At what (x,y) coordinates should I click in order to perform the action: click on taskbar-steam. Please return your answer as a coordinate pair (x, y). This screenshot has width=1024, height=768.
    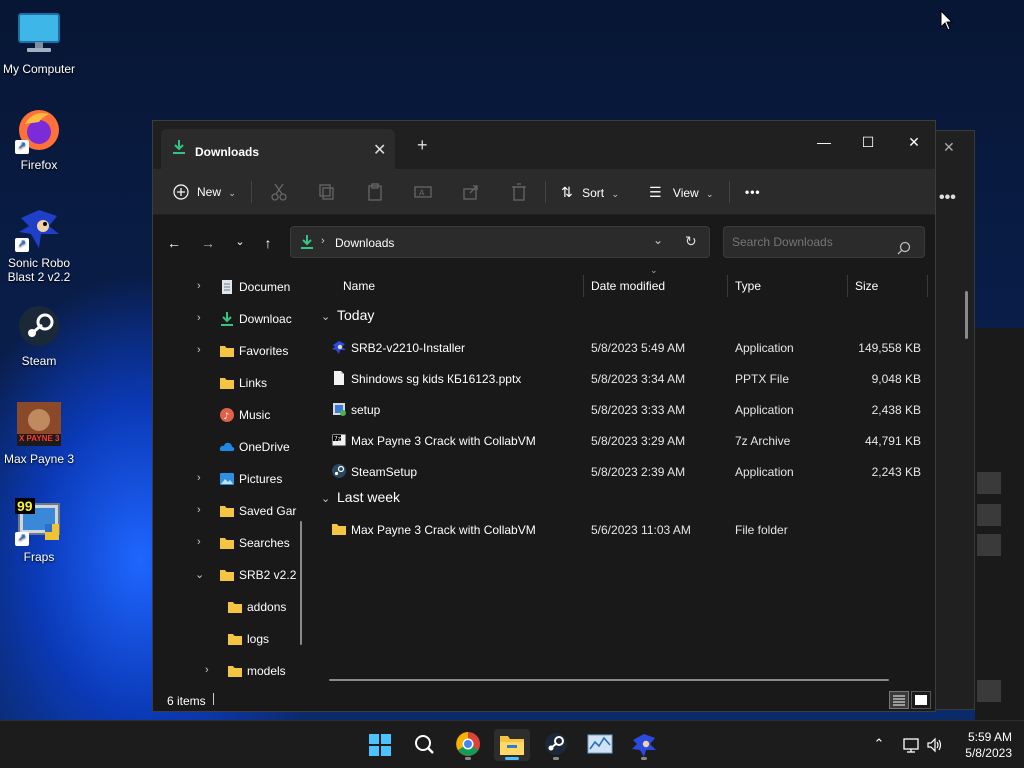
    Looking at the image, I should click on (556, 745).